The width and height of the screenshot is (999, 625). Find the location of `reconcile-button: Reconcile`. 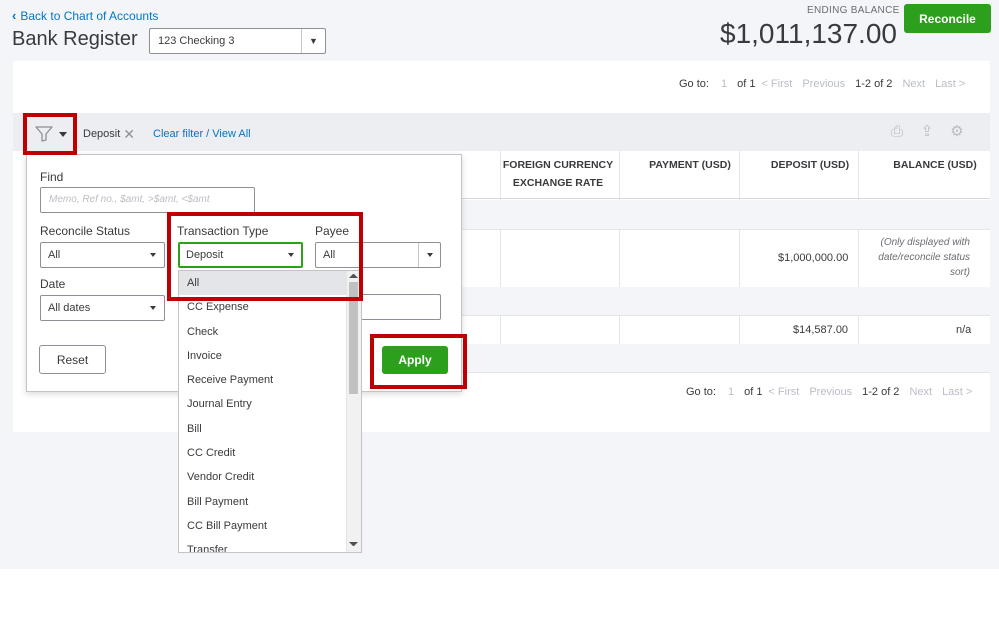

reconcile-button: Reconcile is located at coordinates (947, 18).